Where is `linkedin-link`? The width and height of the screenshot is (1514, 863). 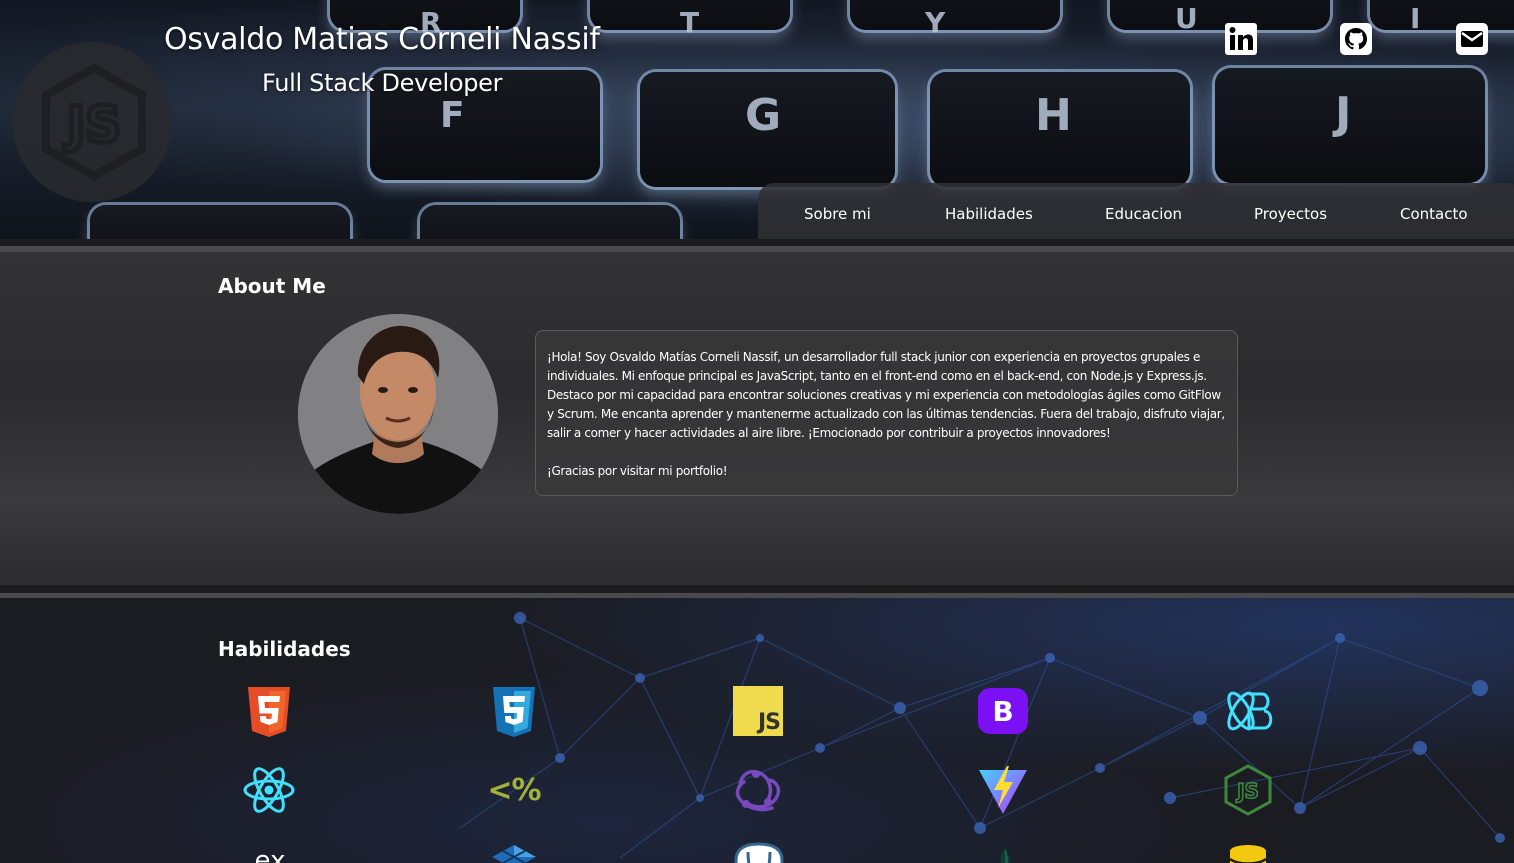
linkedin-link is located at coordinates (1241, 39).